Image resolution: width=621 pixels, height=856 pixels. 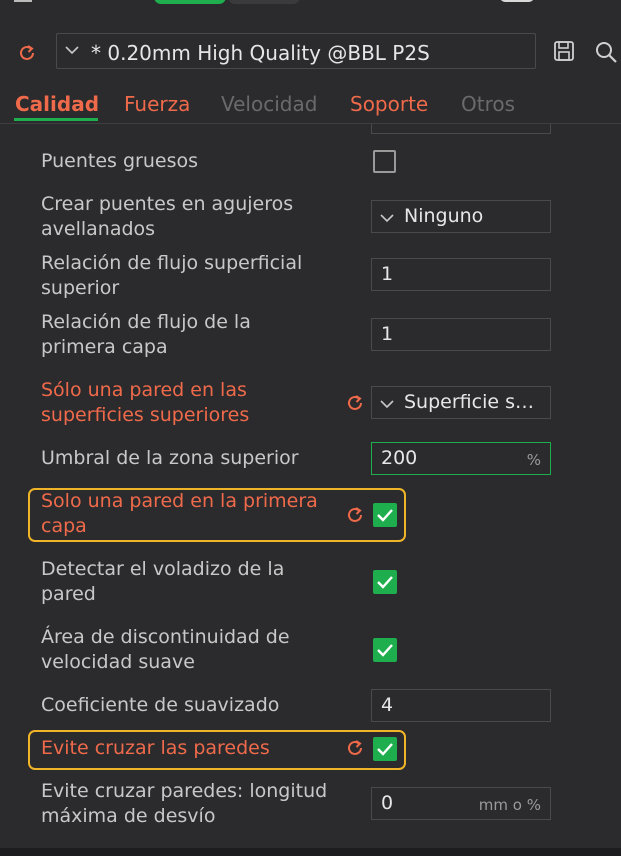 What do you see at coordinates (104, 347) in the screenshot?
I see `first-layer-flow-label-line2: primera capa` at bounding box center [104, 347].